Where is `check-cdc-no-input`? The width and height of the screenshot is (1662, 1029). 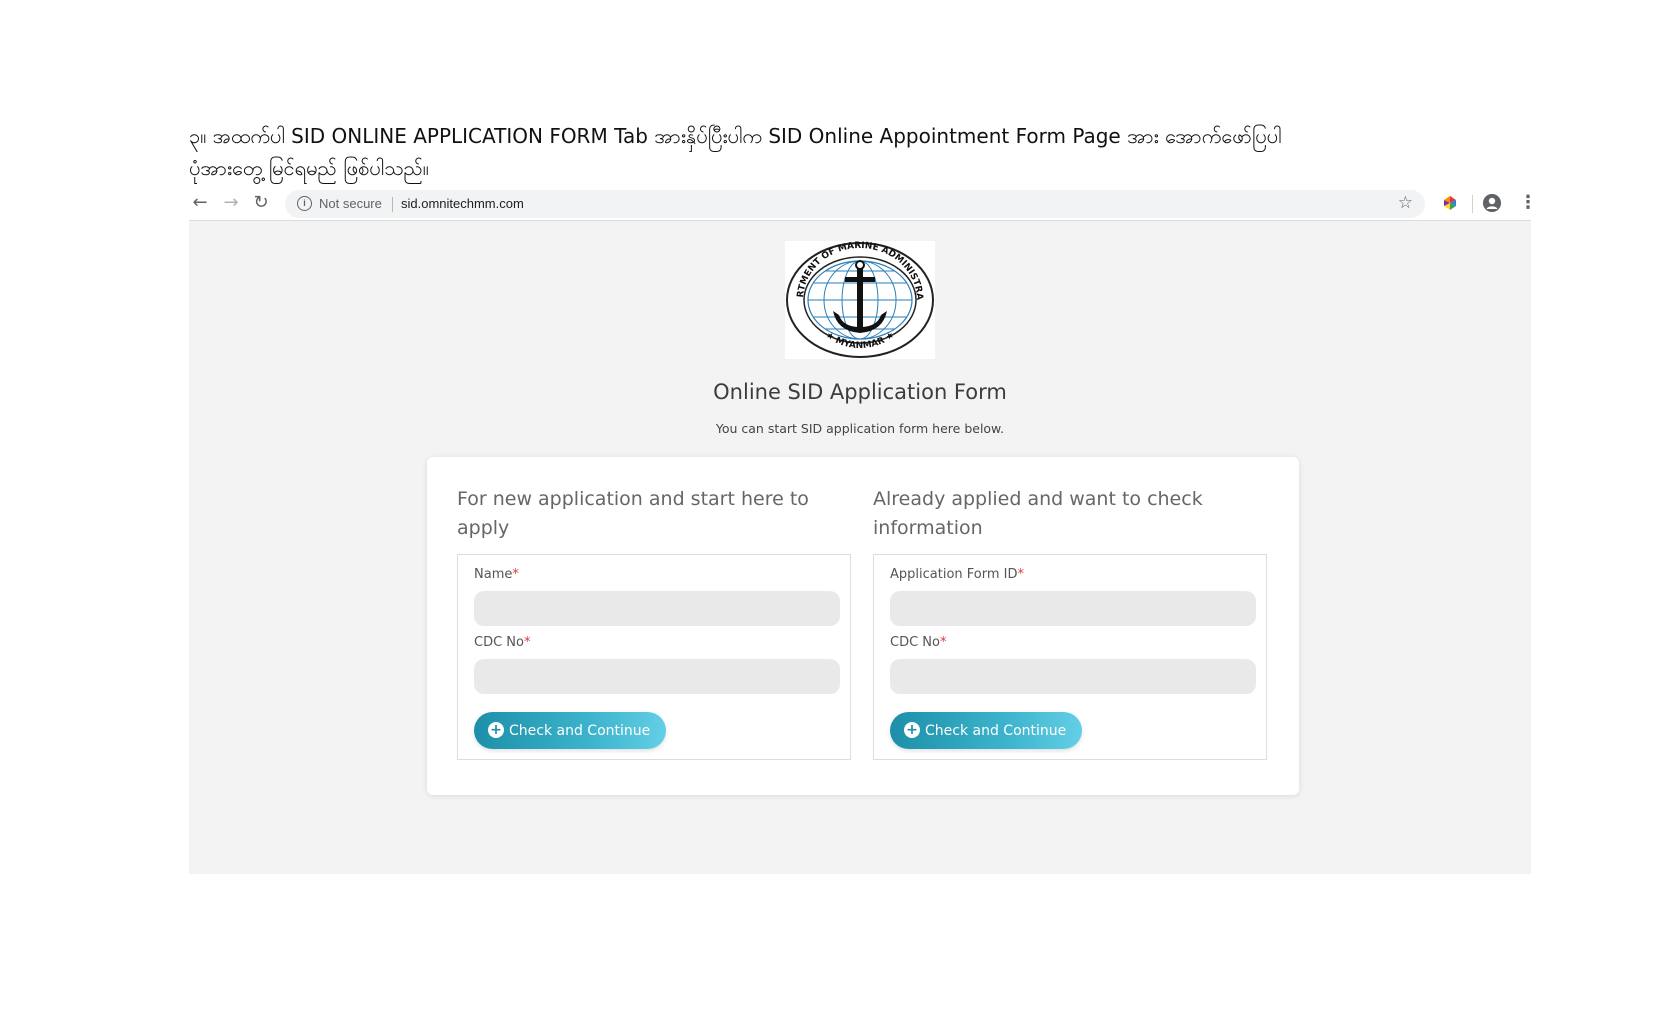 check-cdc-no-input is located at coordinates (1073, 676).